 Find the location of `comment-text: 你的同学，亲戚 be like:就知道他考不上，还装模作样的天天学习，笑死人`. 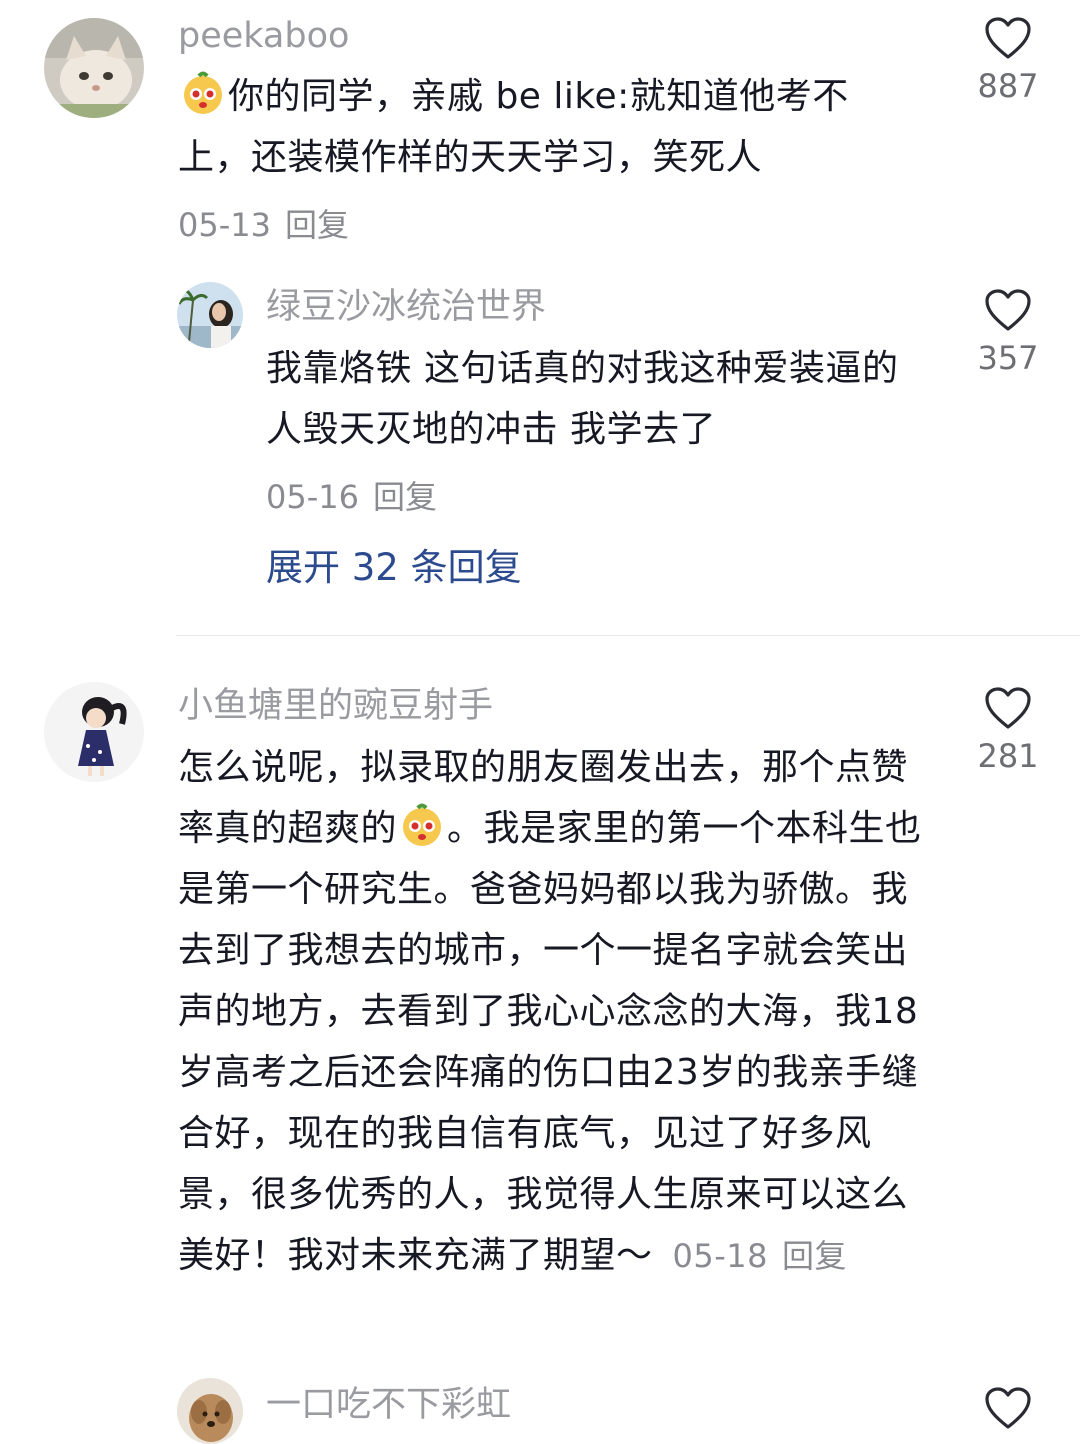

comment-text: 你的同学，亲戚 be like:就知道他考不上，还装模作样的天天学习，笑死人 is located at coordinates (548, 127).